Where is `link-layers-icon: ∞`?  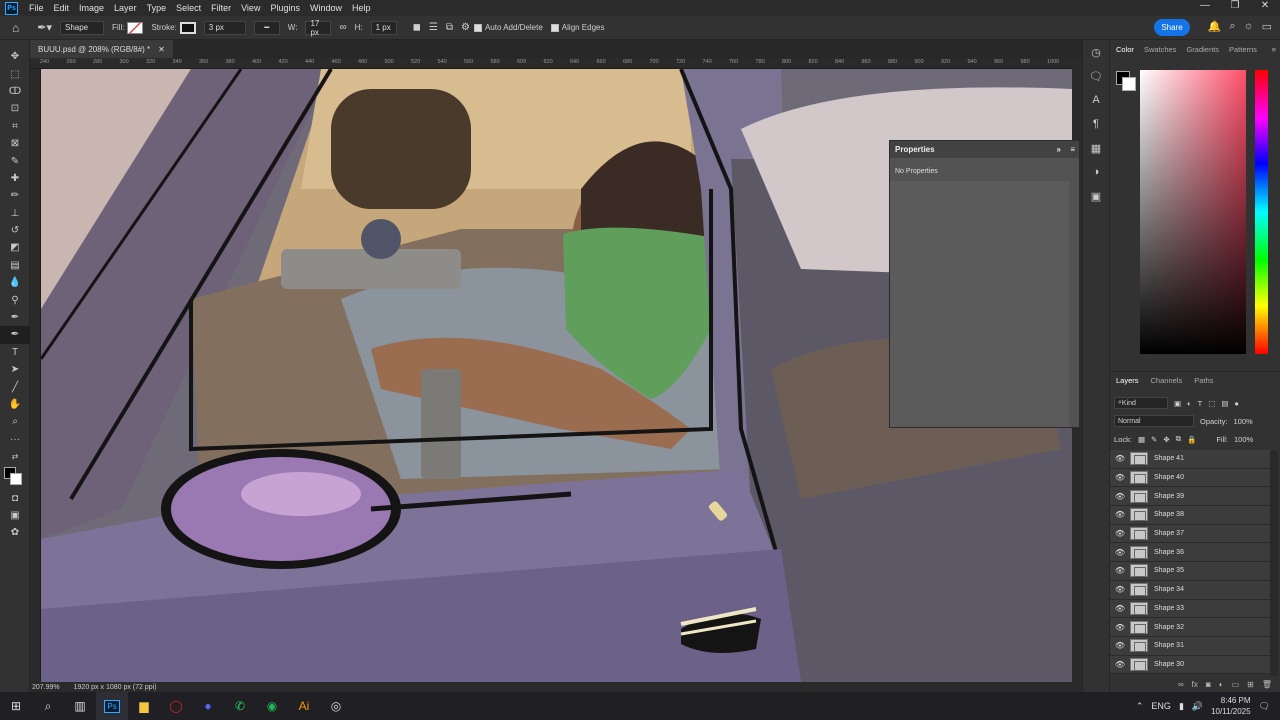
link-layers-icon: ∞ is located at coordinates (1181, 684).